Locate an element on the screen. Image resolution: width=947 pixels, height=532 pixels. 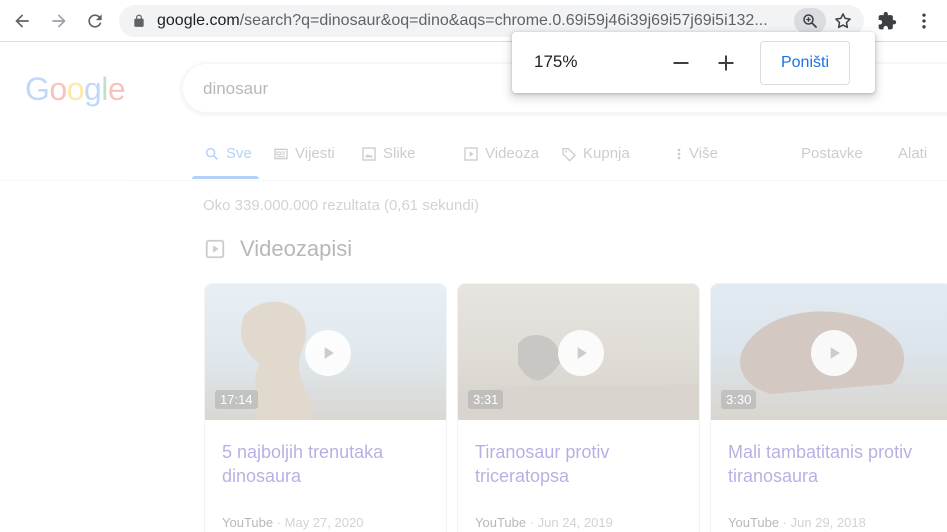
tab-news: Vijesti is located at coordinates (304, 153).